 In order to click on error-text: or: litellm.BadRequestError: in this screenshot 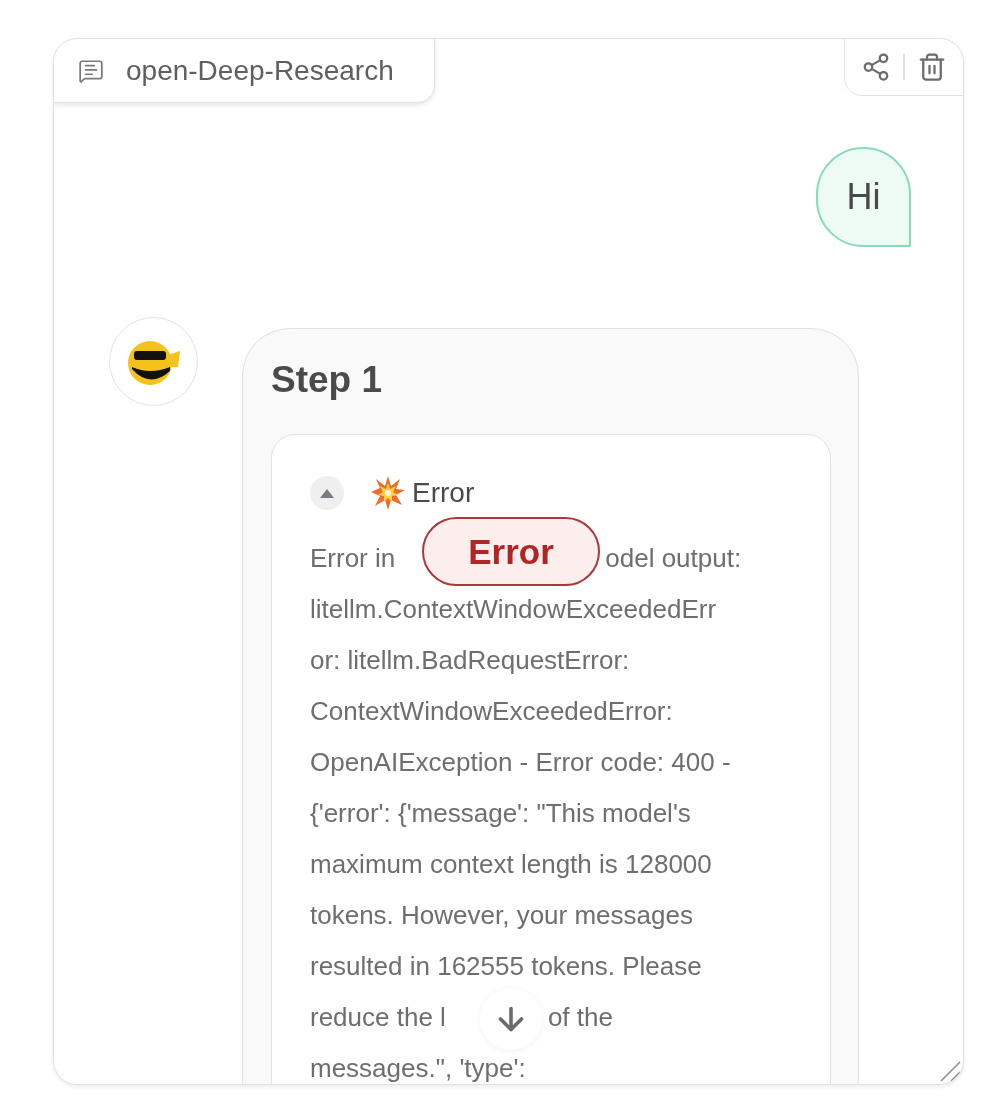, I will do `click(470, 660)`.